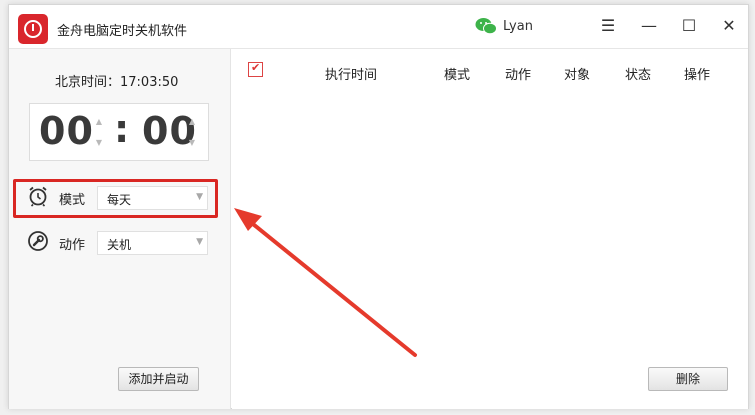 This screenshot has width=755, height=415. What do you see at coordinates (158, 379) in the screenshot?
I see `add-and-start-button: 添加并启动` at bounding box center [158, 379].